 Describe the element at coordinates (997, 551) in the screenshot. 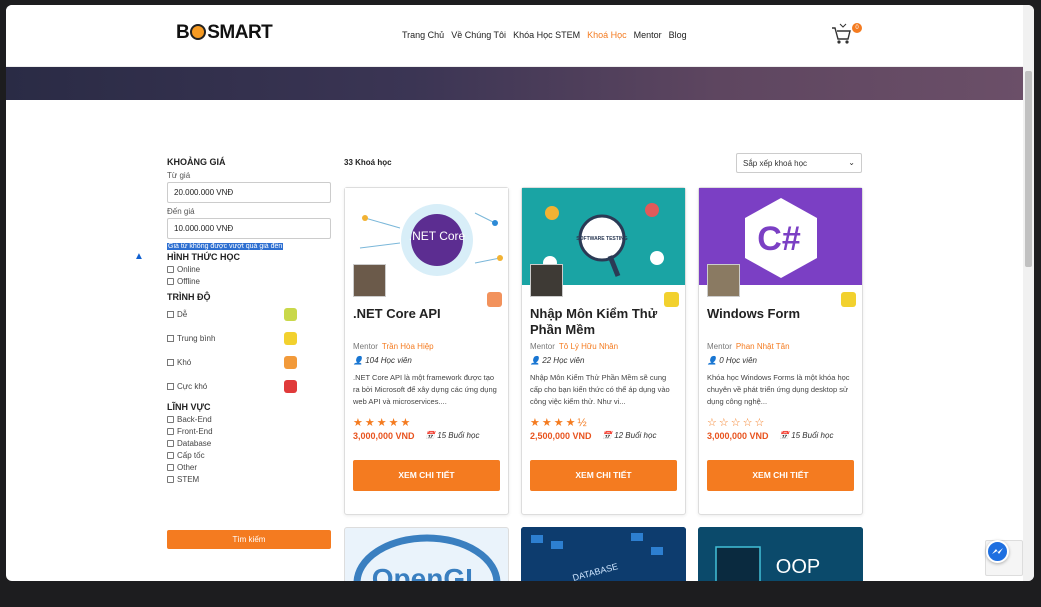

I see `messenger-chat-icon` at that location.